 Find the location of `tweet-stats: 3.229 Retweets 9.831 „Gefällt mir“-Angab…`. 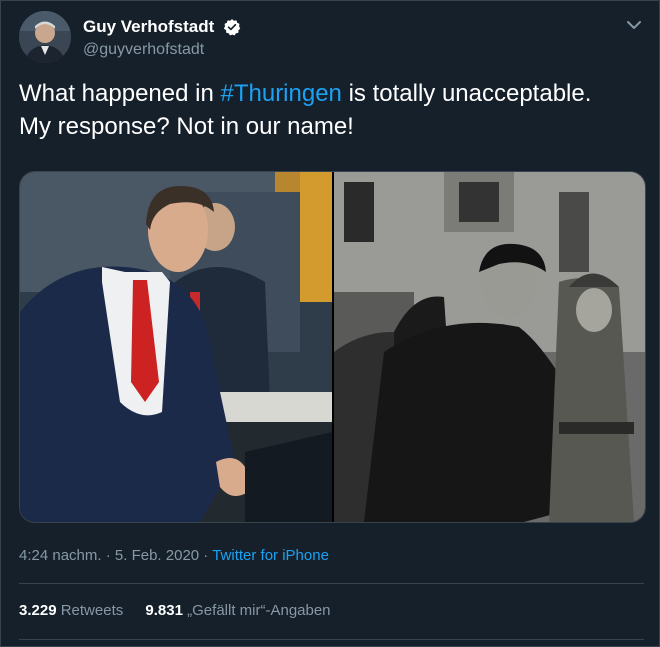

tweet-stats: 3.229 Retweets 9.831 „Gefällt mir“-Angab… is located at coordinates (184, 611).